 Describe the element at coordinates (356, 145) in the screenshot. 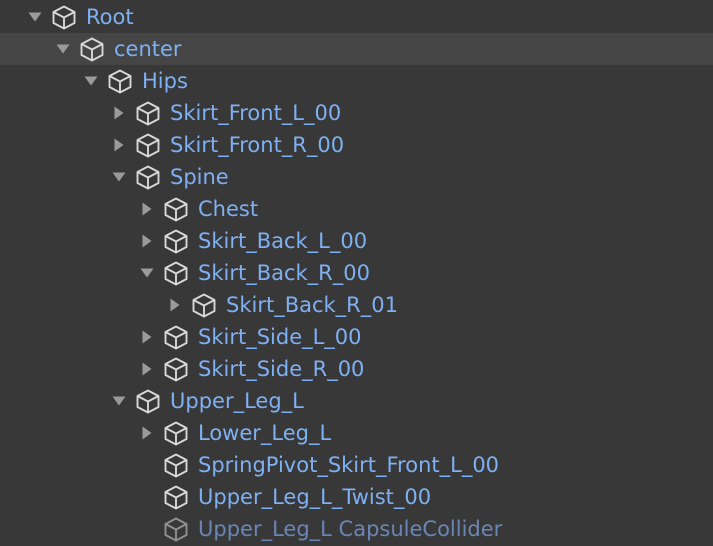

I see `tree-row: Skirt_Front_R_00` at that location.